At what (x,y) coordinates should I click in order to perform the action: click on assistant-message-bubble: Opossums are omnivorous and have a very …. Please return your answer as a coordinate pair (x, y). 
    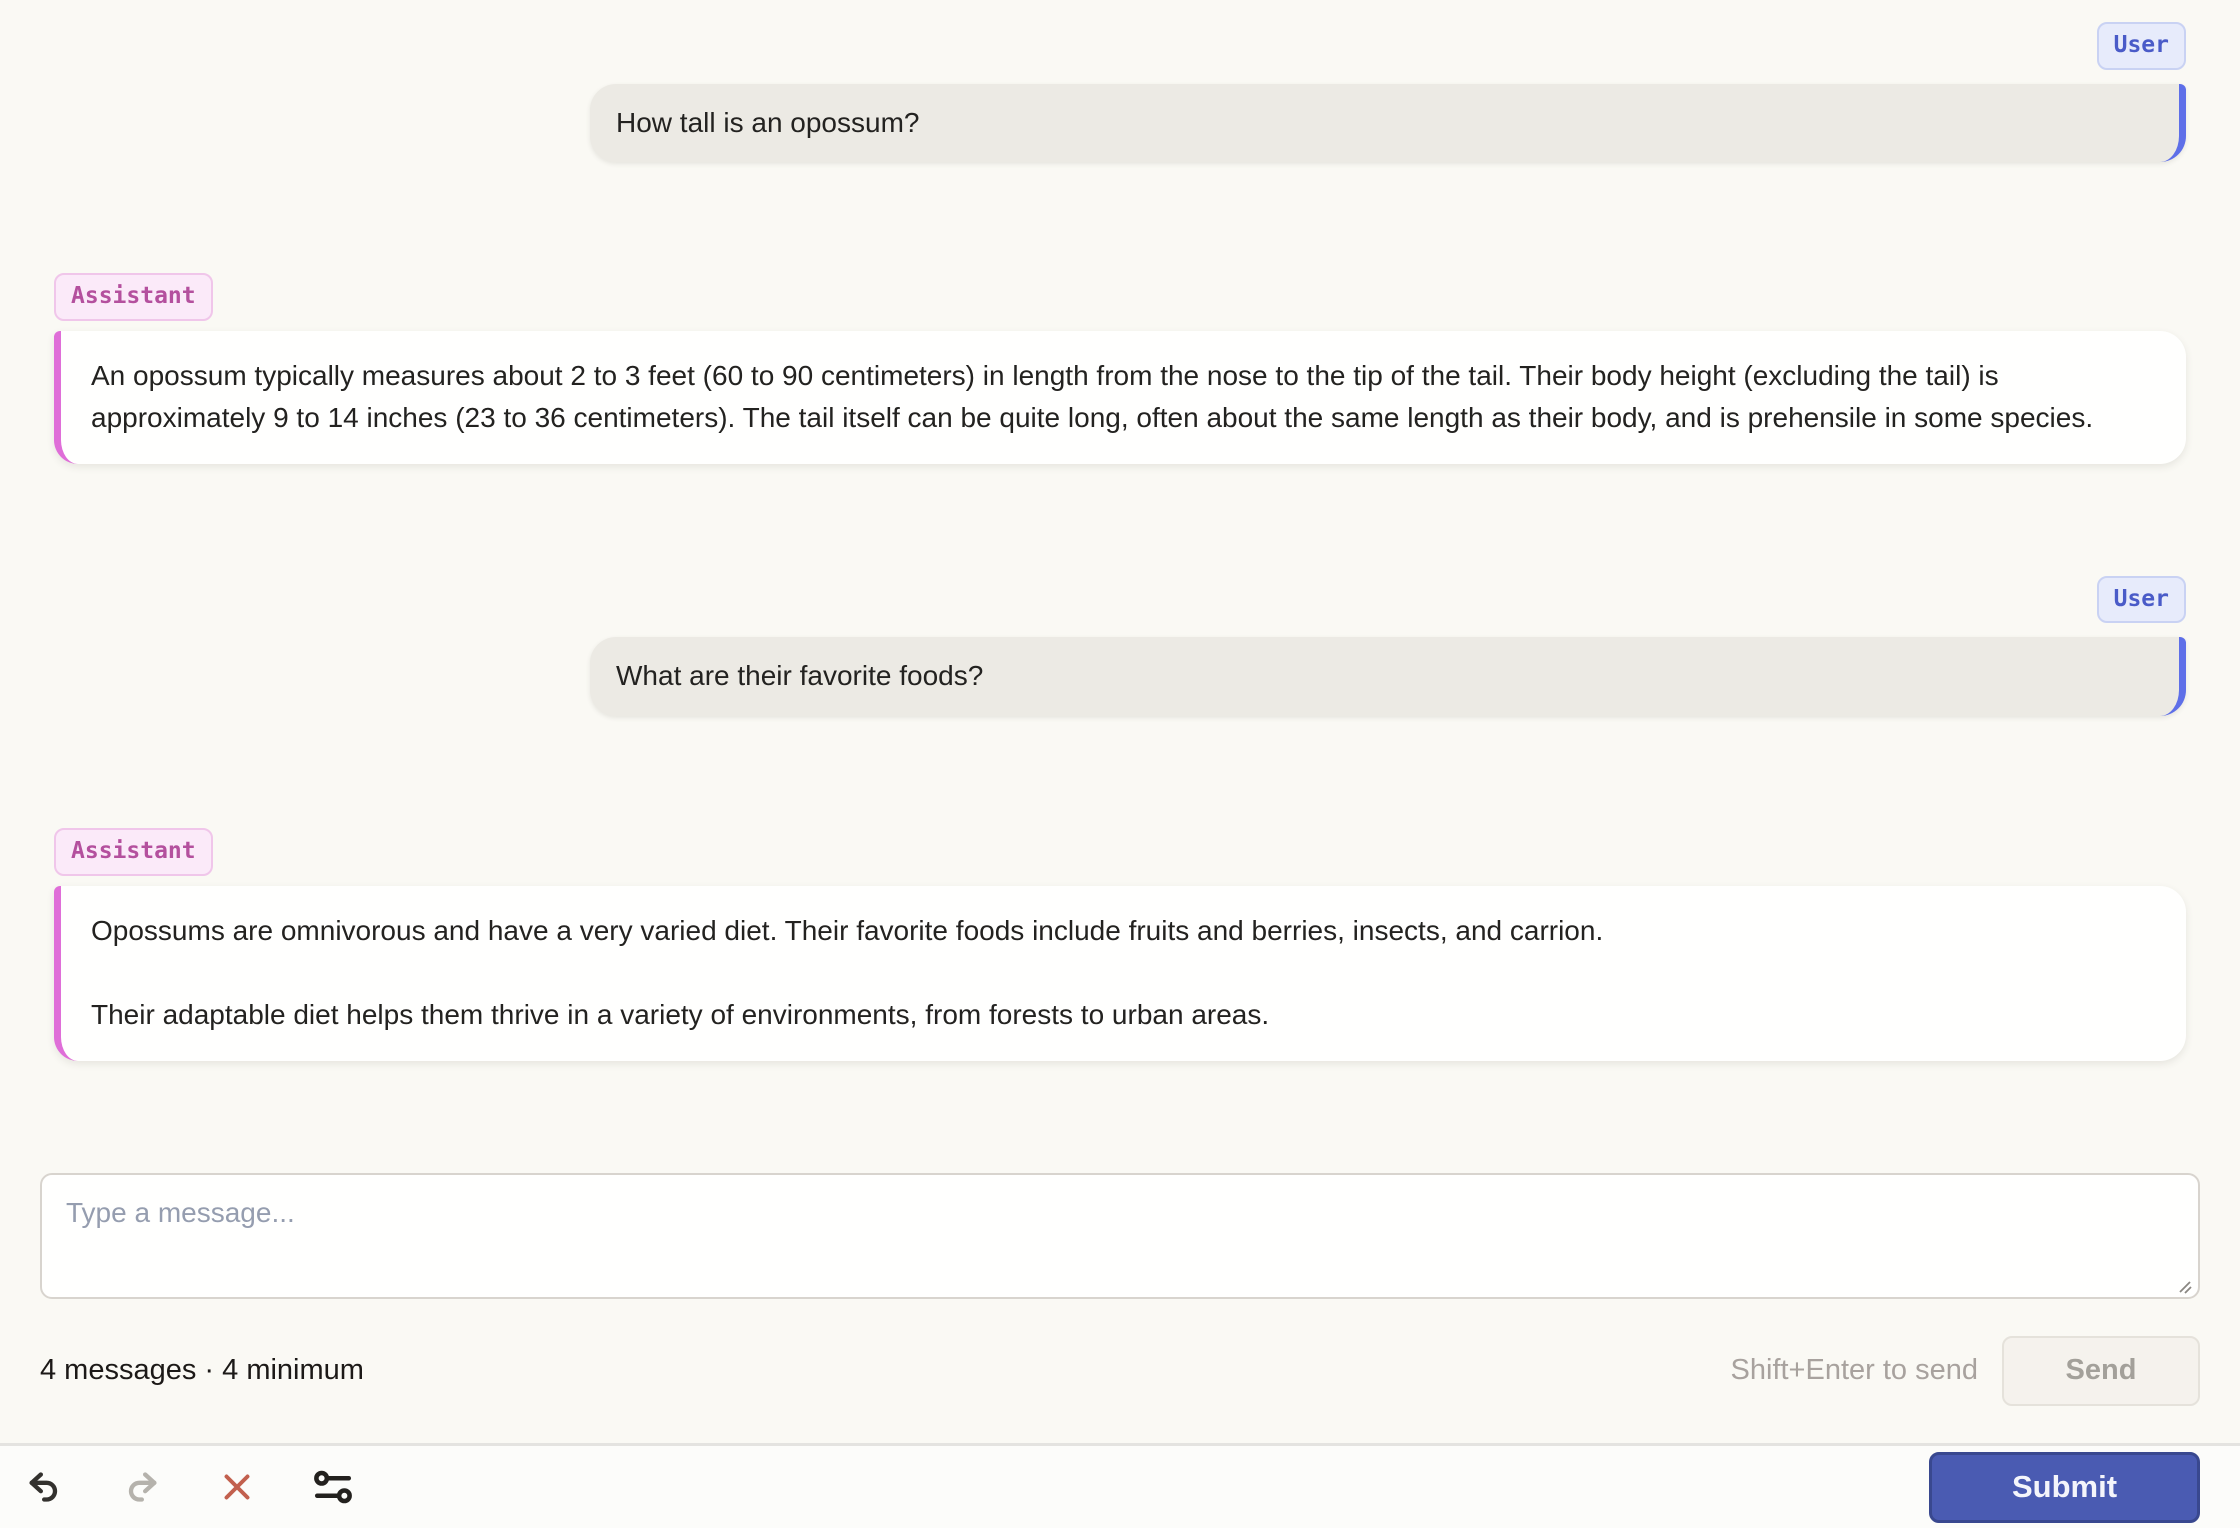
    Looking at the image, I should click on (1120, 973).